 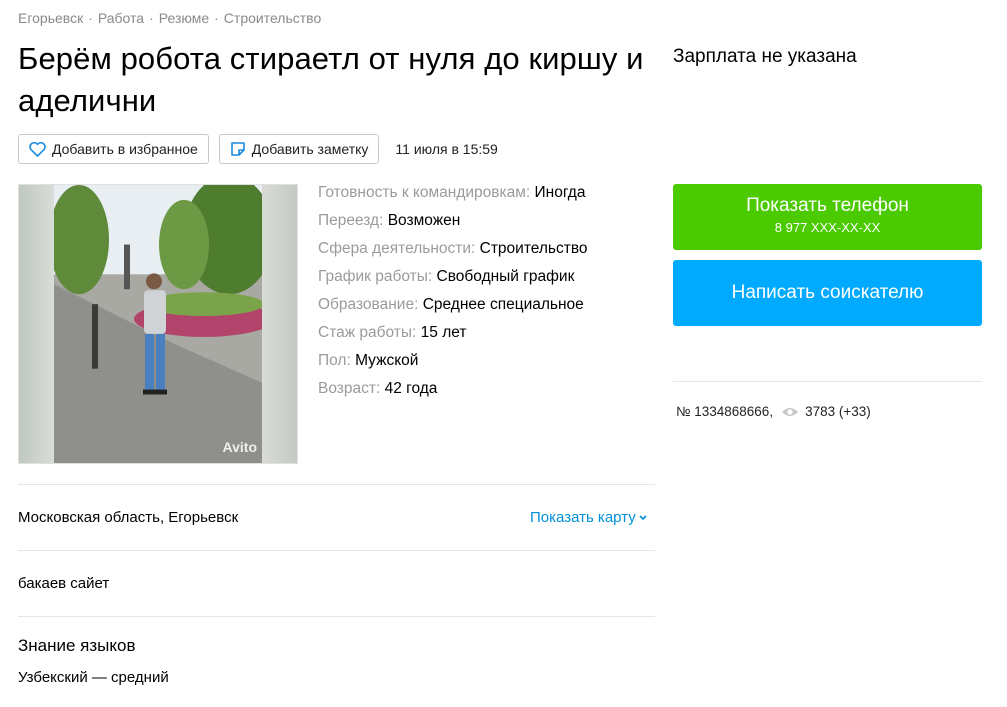 What do you see at coordinates (239, 447) in the screenshot?
I see `avito-watermark: Avito` at bounding box center [239, 447].